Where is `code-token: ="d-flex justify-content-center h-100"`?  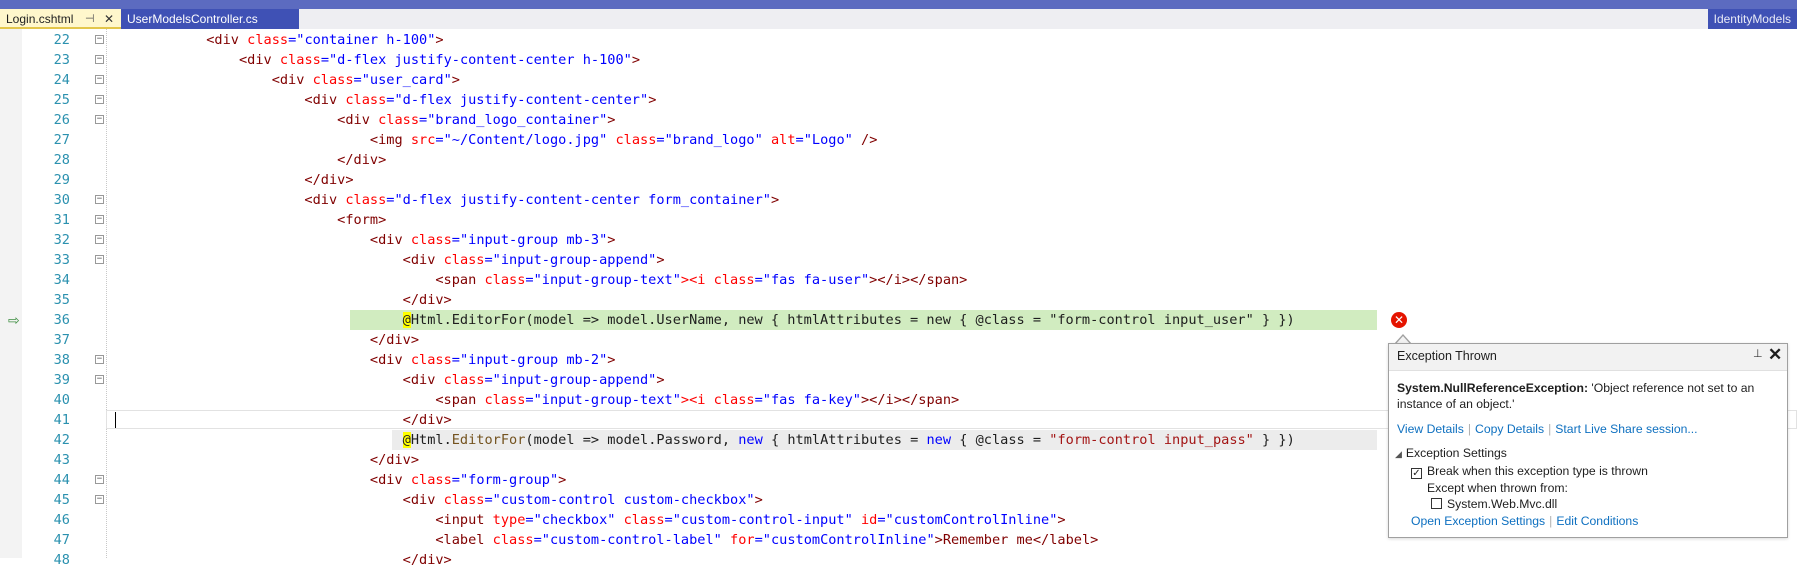 code-token: ="d-flex justify-content-center h-100" is located at coordinates (476, 60).